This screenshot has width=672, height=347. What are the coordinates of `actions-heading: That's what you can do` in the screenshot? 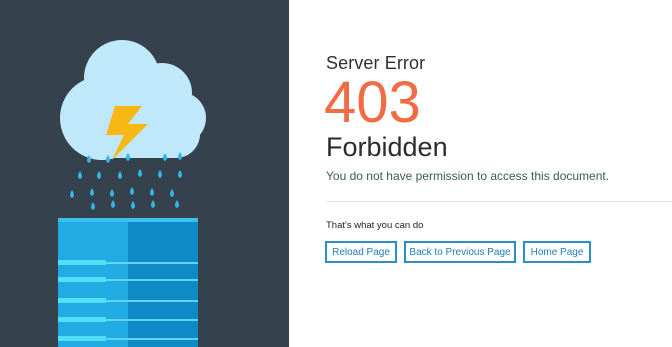 It's located at (375, 225).